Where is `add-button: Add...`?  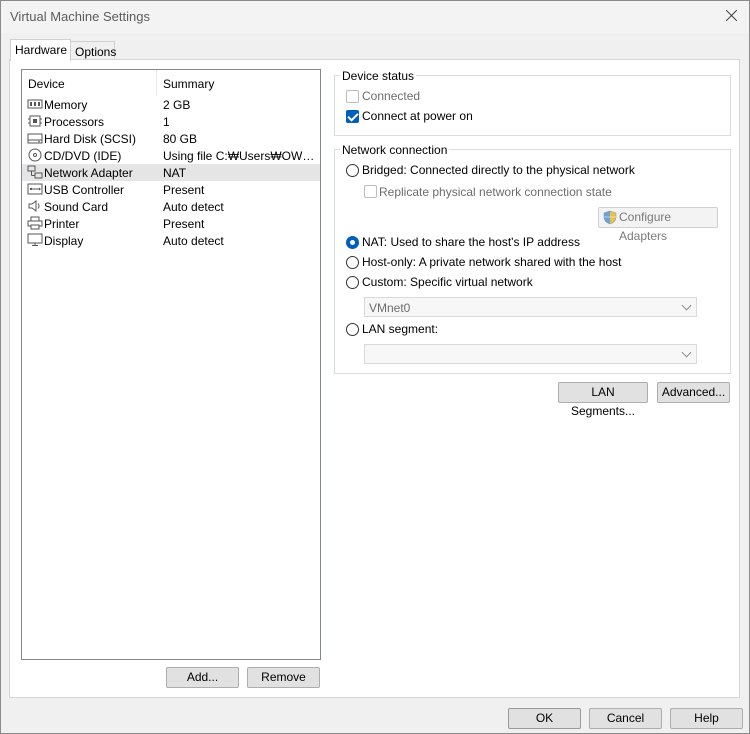 add-button: Add... is located at coordinates (202, 677).